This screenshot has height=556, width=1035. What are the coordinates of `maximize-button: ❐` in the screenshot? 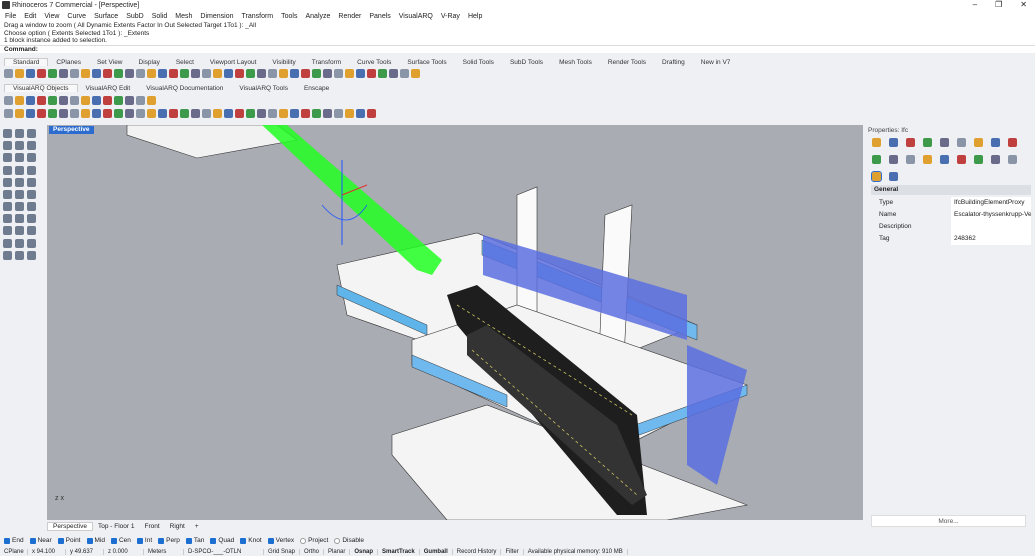 It's located at (998, 4).